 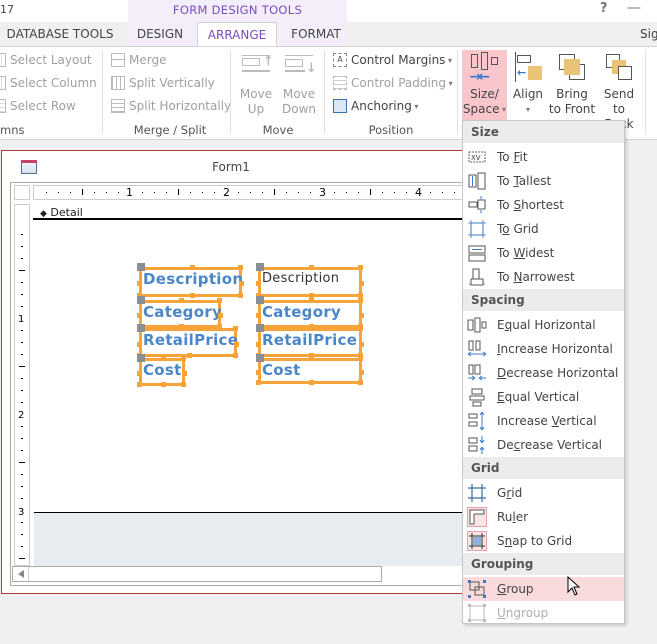 I want to click on menu-item-increase-vertical: Increase Vertical, so click(x=543, y=421).